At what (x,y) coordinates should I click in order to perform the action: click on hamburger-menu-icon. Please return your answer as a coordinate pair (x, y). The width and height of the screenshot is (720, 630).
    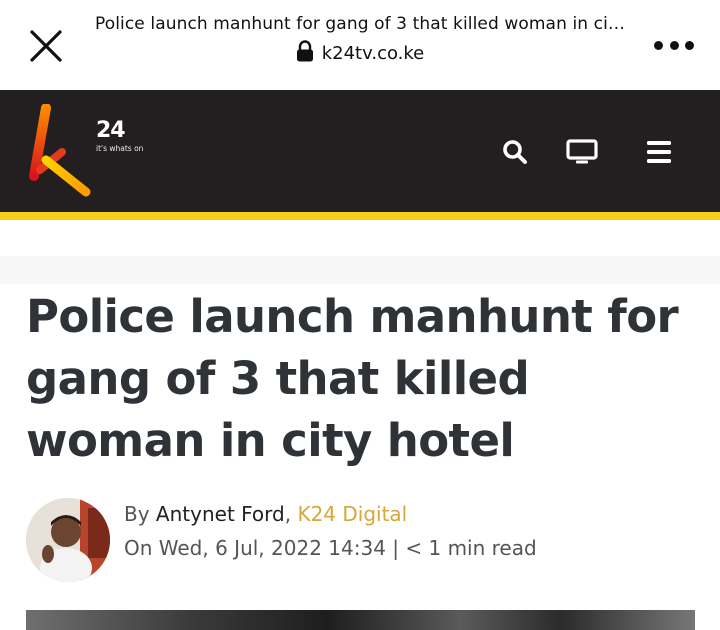
    Looking at the image, I should click on (659, 152).